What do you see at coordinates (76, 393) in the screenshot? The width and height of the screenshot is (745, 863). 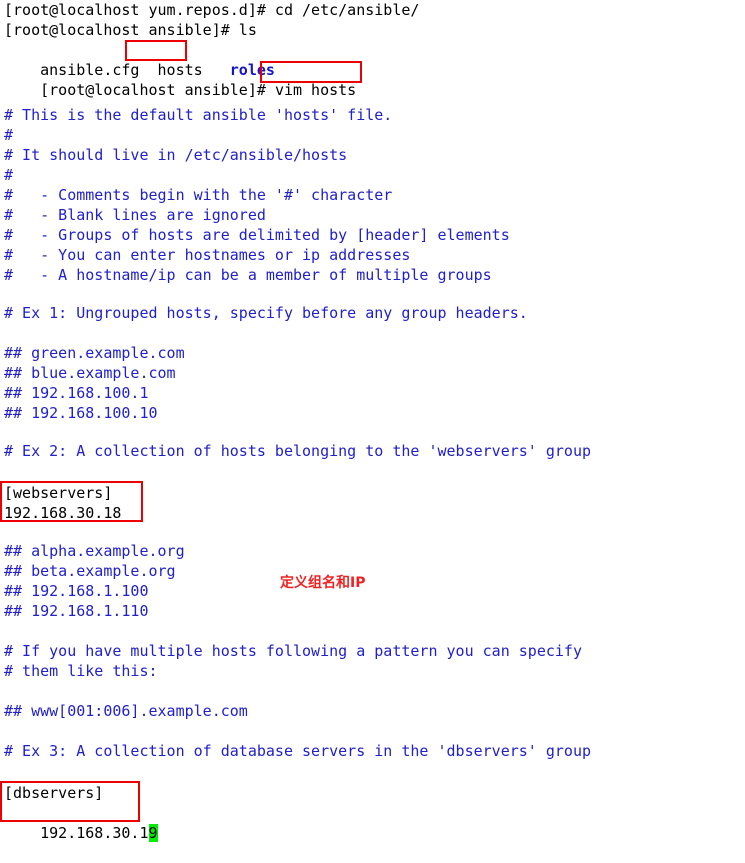 I see `file-line-15: ## 192.168.100.1` at bounding box center [76, 393].